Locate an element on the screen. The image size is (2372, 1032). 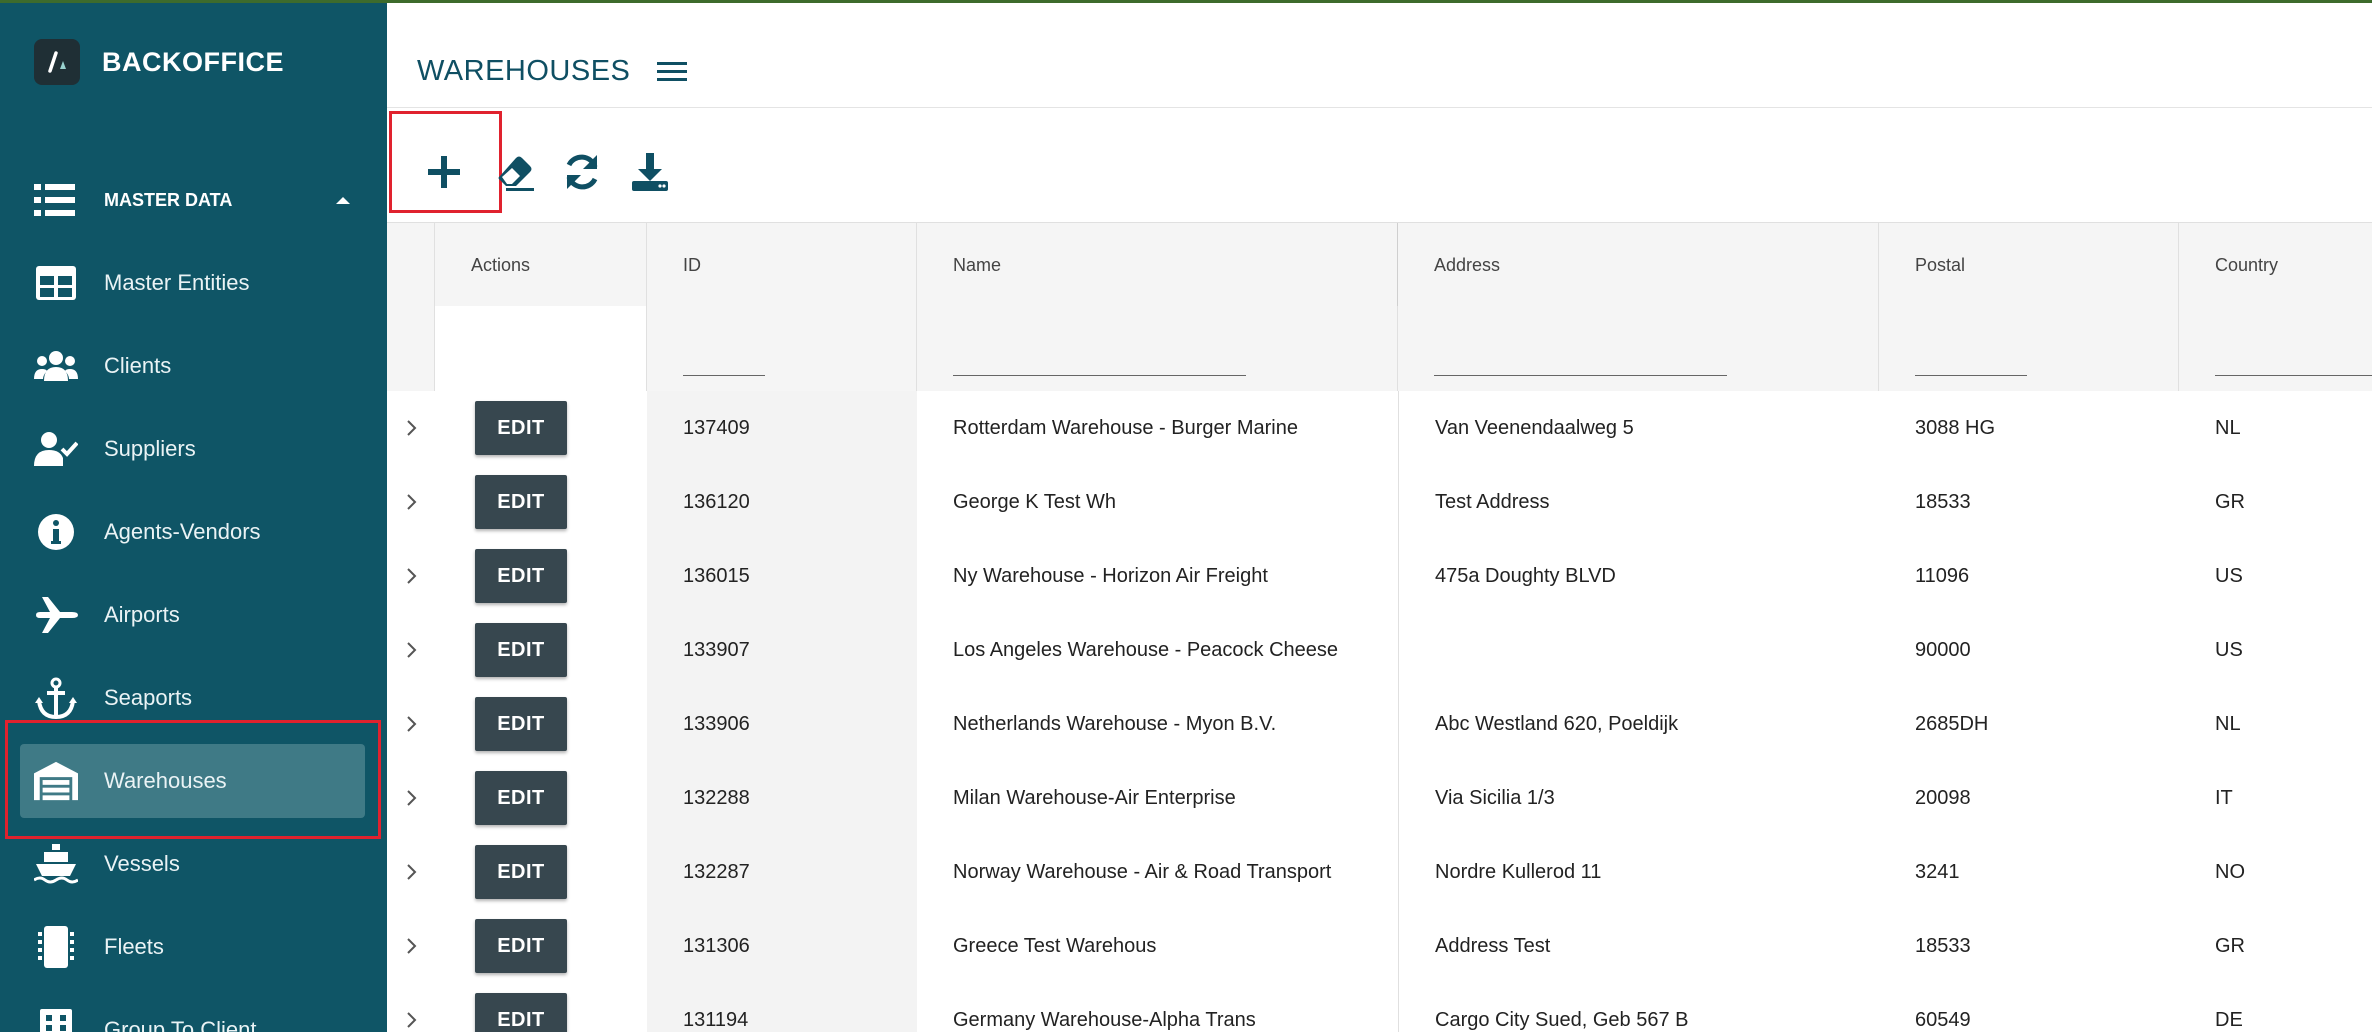
info-circle-icon is located at coordinates (56, 532).